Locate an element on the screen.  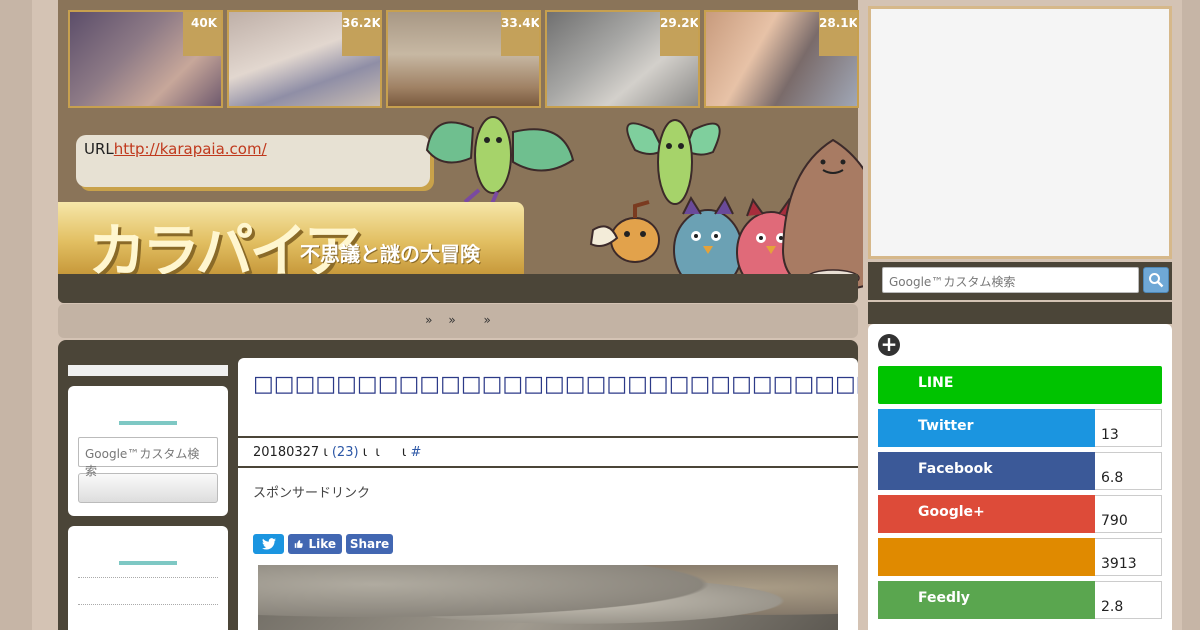
line-share-label: LINE is located at coordinates (1020, 385).